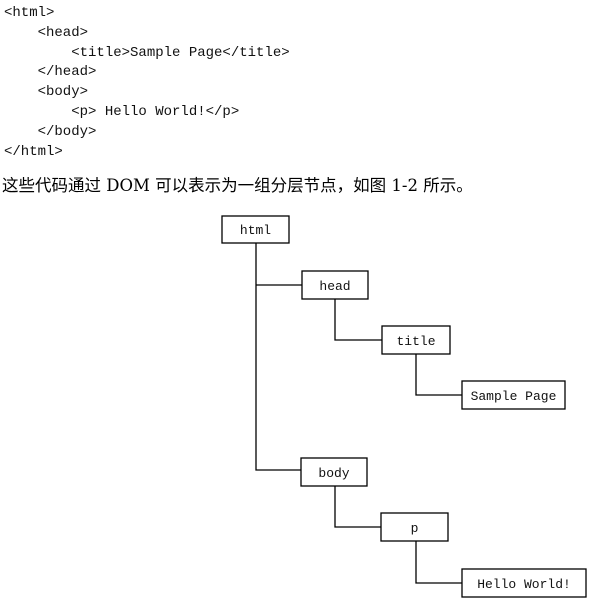  I want to click on node-html-label: html, so click(255, 230).